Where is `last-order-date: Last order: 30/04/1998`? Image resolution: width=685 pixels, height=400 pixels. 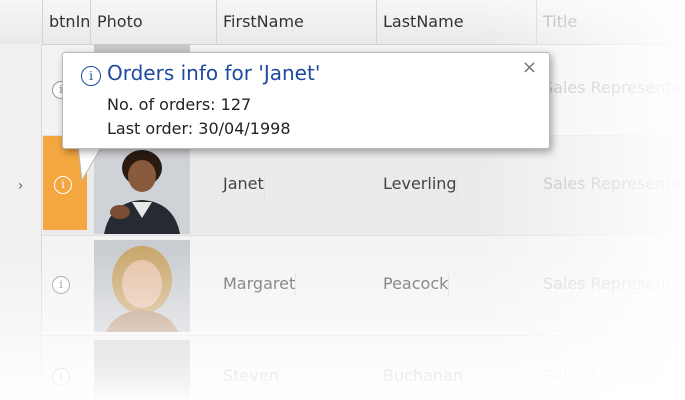
last-order-date: Last order: 30/04/1998 is located at coordinates (199, 128).